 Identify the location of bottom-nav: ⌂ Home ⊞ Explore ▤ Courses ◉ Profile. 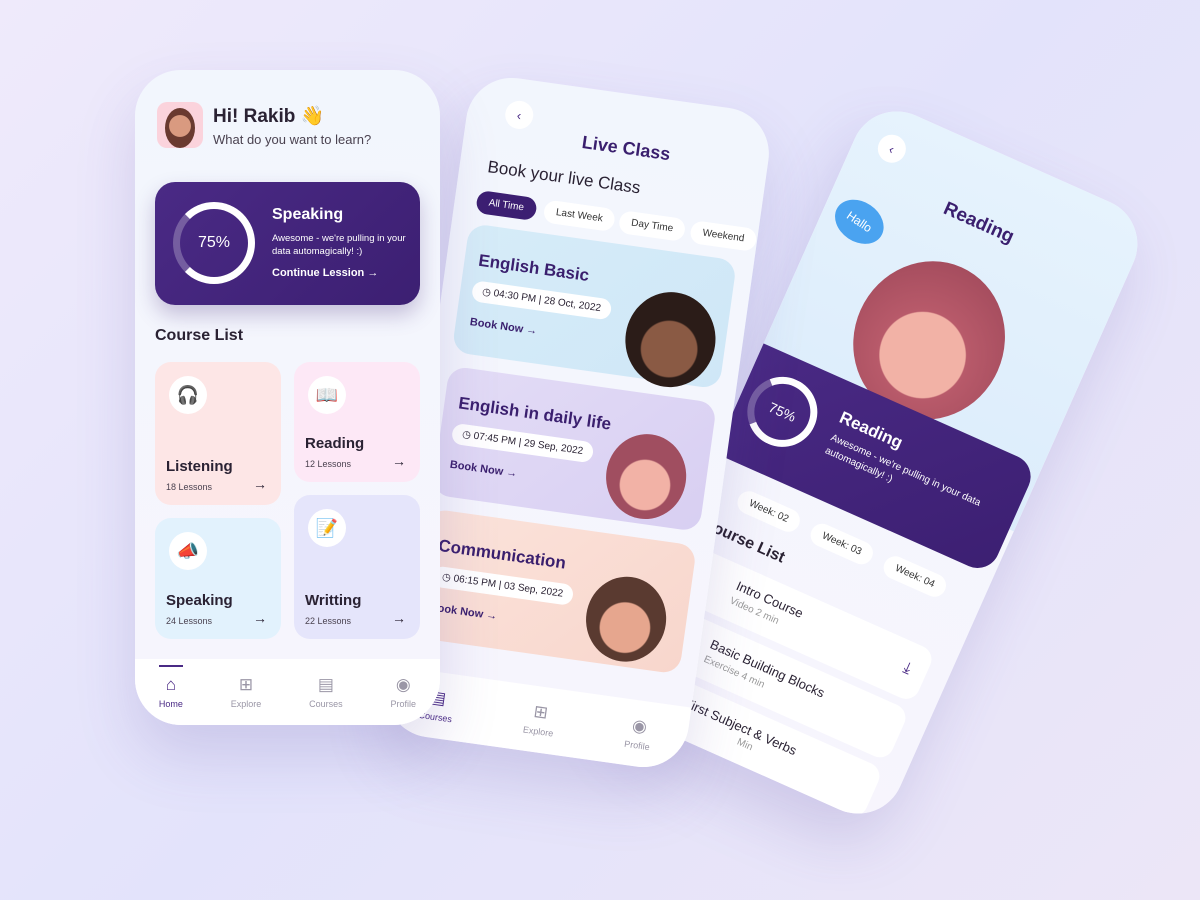
(287, 692).